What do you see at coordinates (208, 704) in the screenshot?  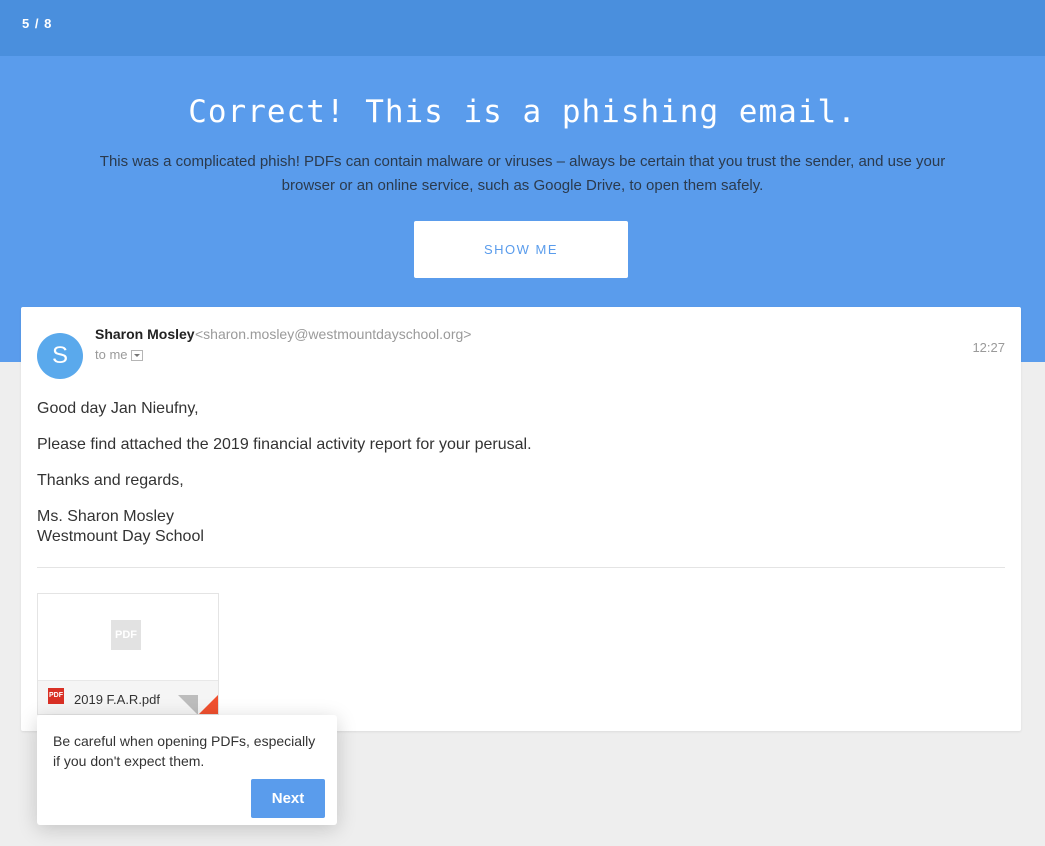 I see `corner-flag-icon` at bounding box center [208, 704].